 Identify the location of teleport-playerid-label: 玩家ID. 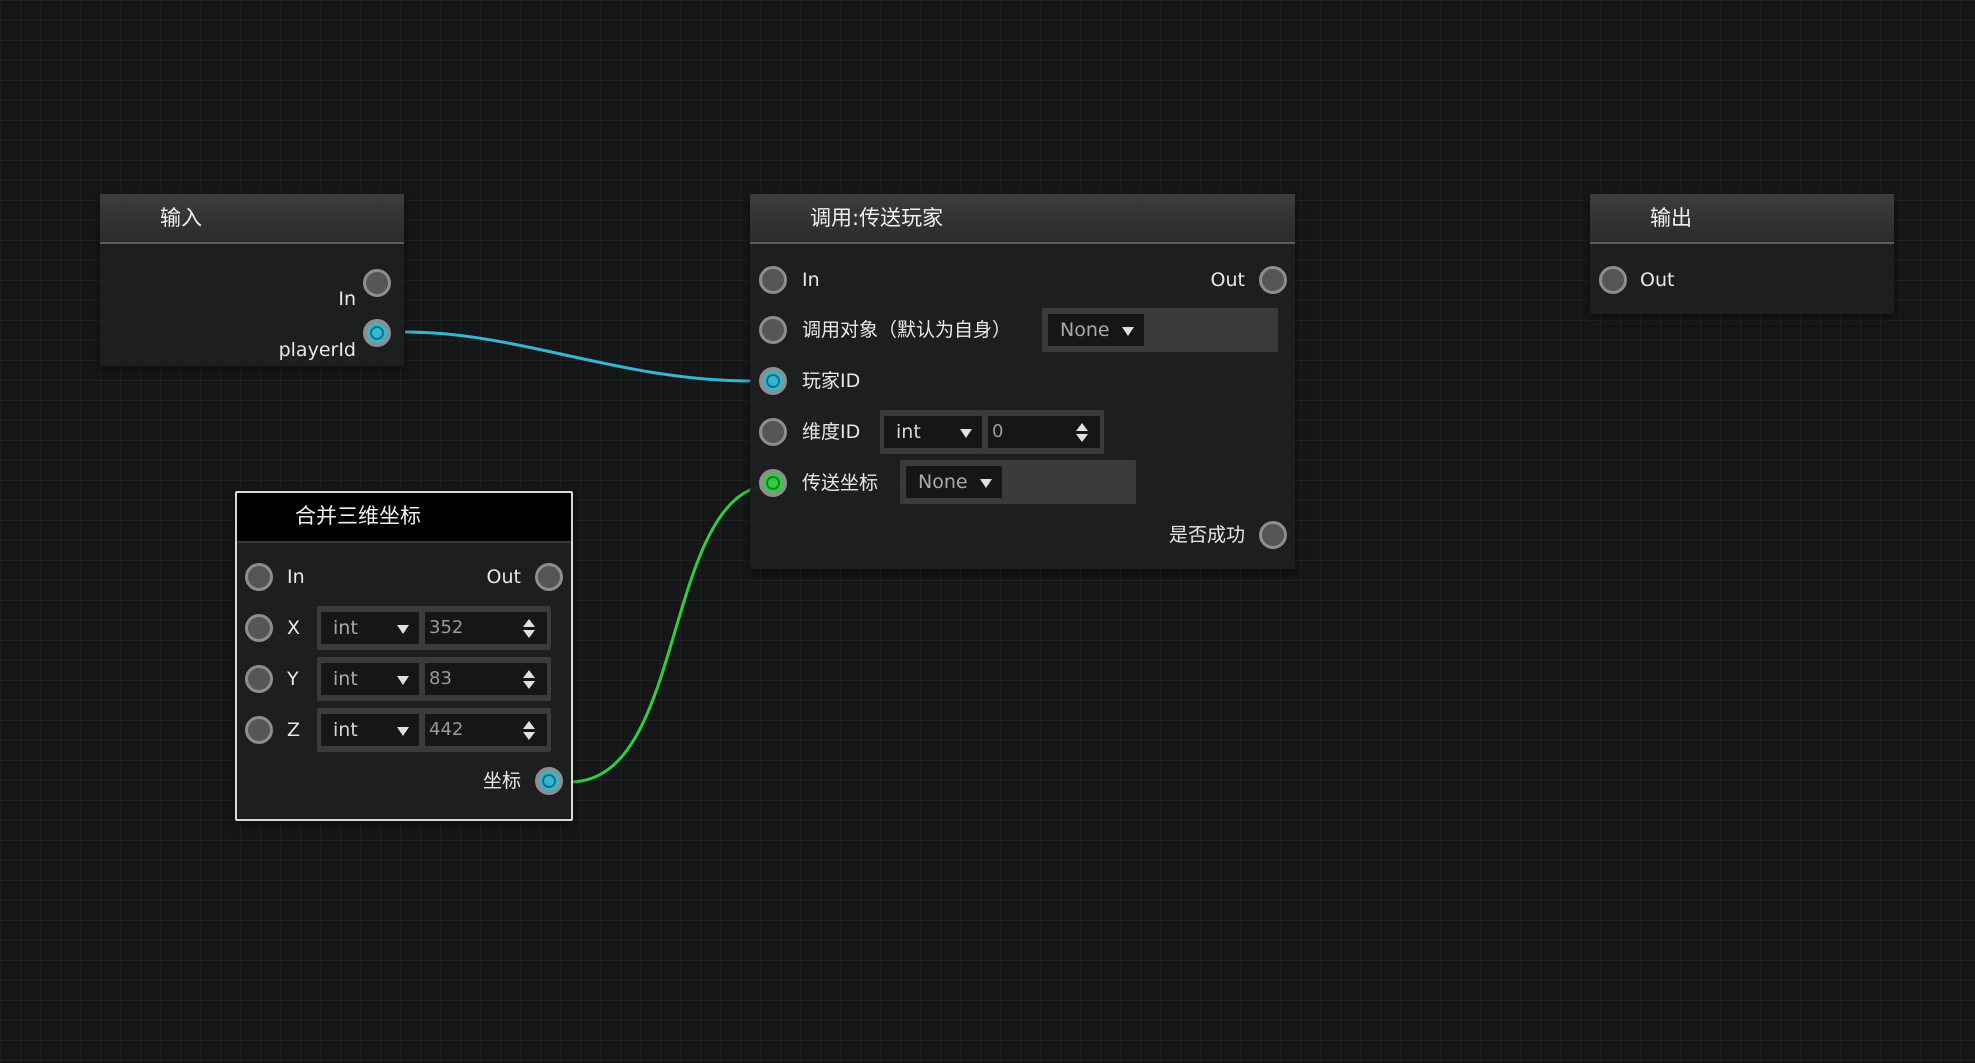
(831, 381).